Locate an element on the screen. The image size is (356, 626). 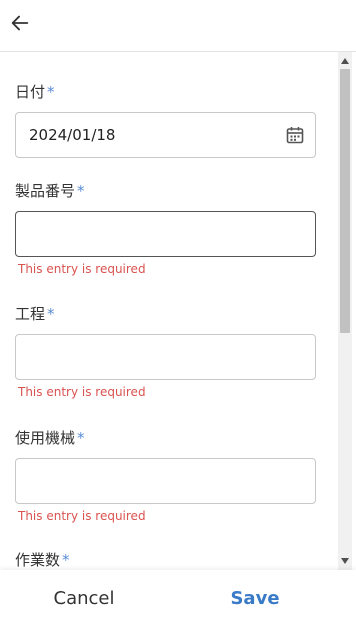
calendar-icon is located at coordinates (295, 135).